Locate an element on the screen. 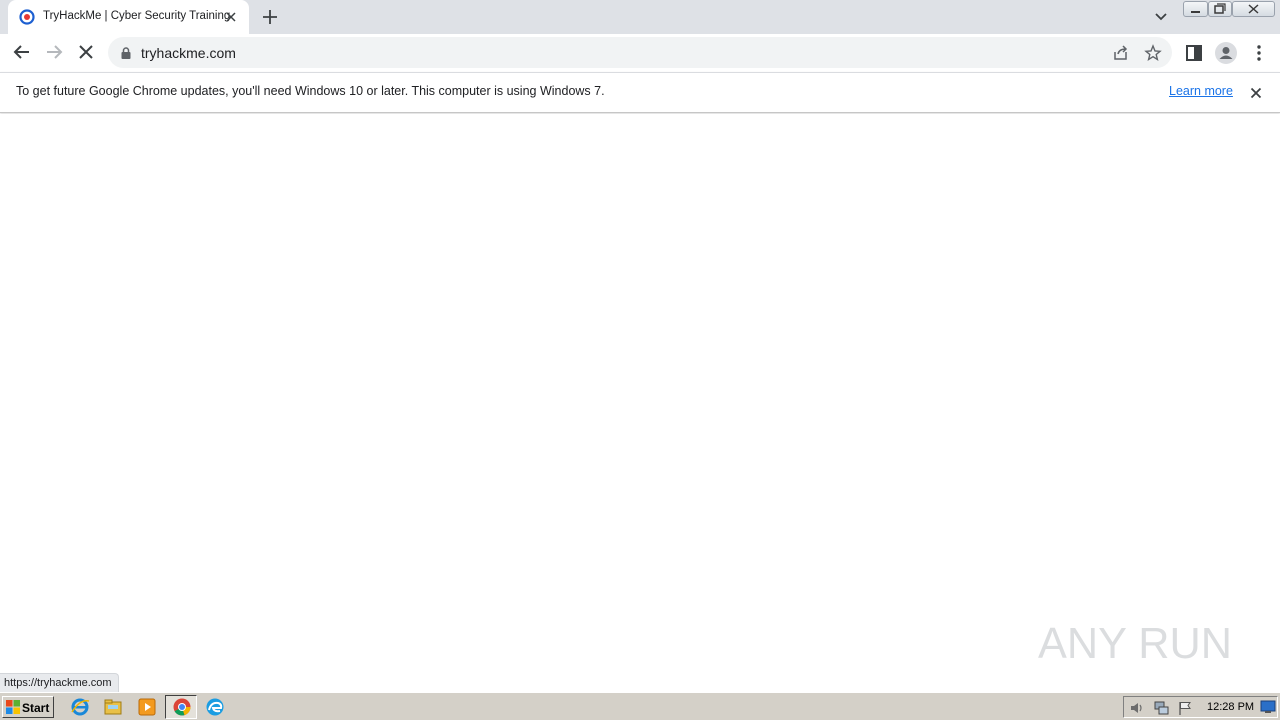 This screenshot has width=1280, height=720. media-player-icon is located at coordinates (147, 707).